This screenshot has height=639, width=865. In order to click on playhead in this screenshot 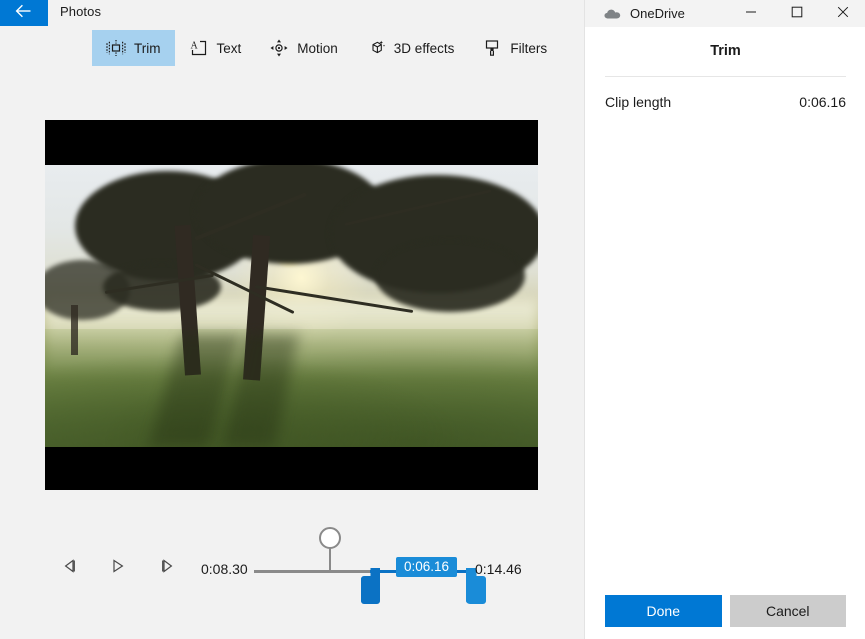, I will do `click(331, 550)`.